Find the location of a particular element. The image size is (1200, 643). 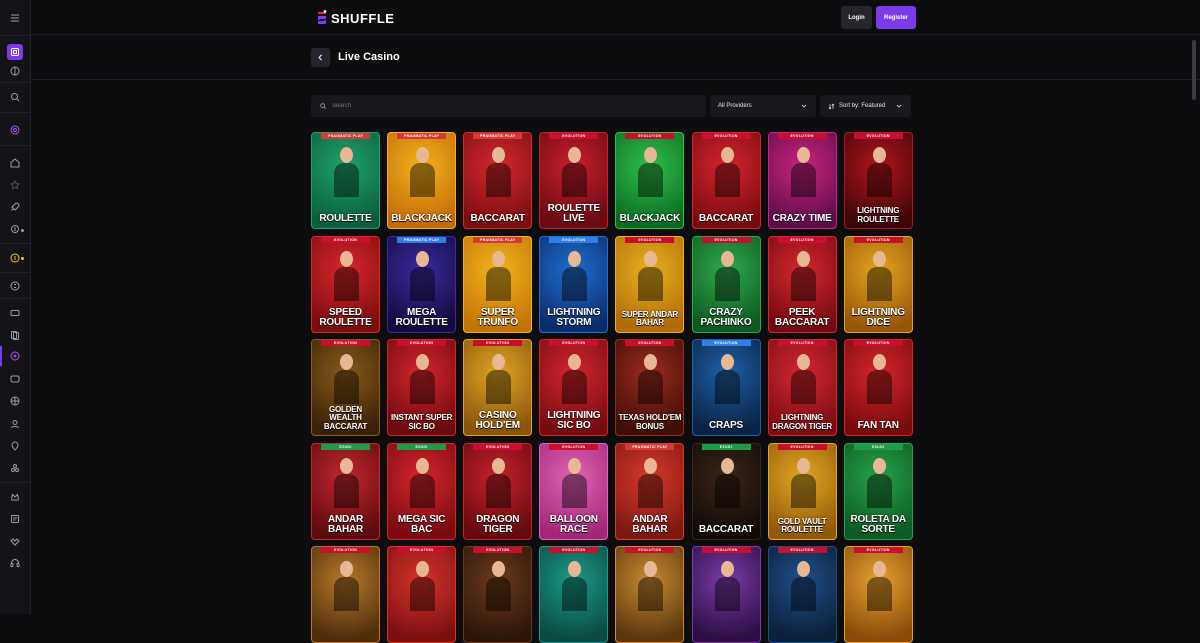

game-tile: PRAGMATIC PLAY Blackjack is located at coordinates (422, 180).